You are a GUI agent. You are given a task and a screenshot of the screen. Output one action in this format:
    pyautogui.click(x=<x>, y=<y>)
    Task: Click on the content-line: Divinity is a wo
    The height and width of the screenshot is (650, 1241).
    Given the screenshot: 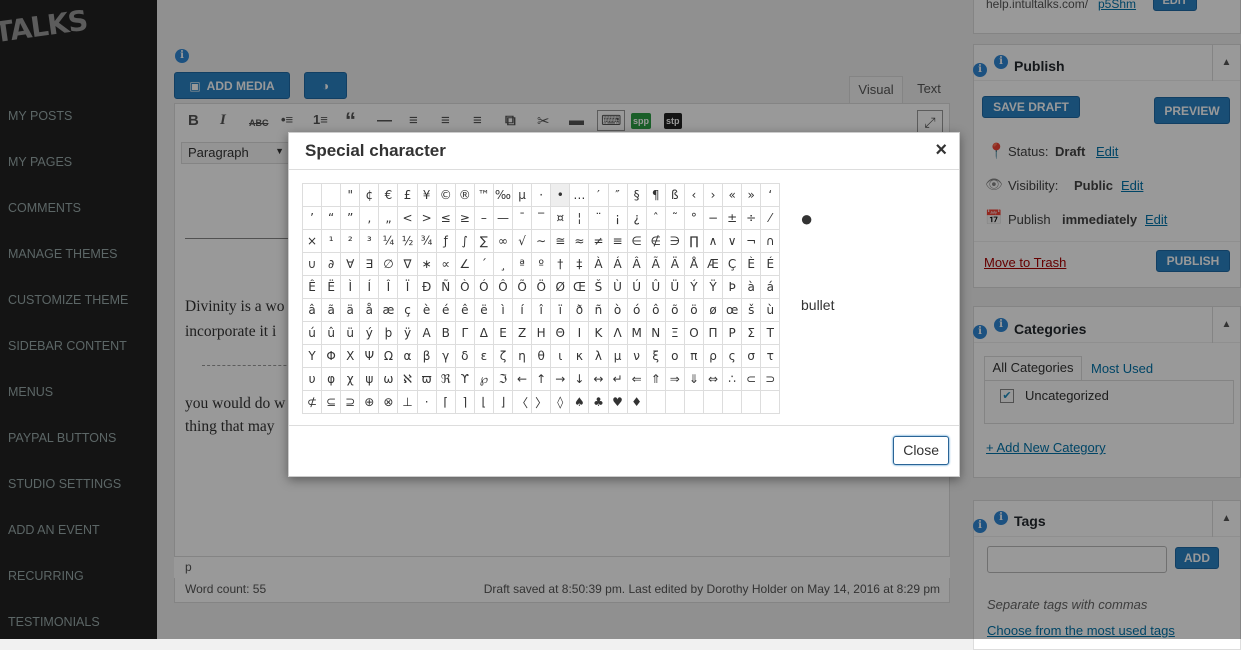 What is the action you would take?
    pyautogui.click(x=234, y=307)
    